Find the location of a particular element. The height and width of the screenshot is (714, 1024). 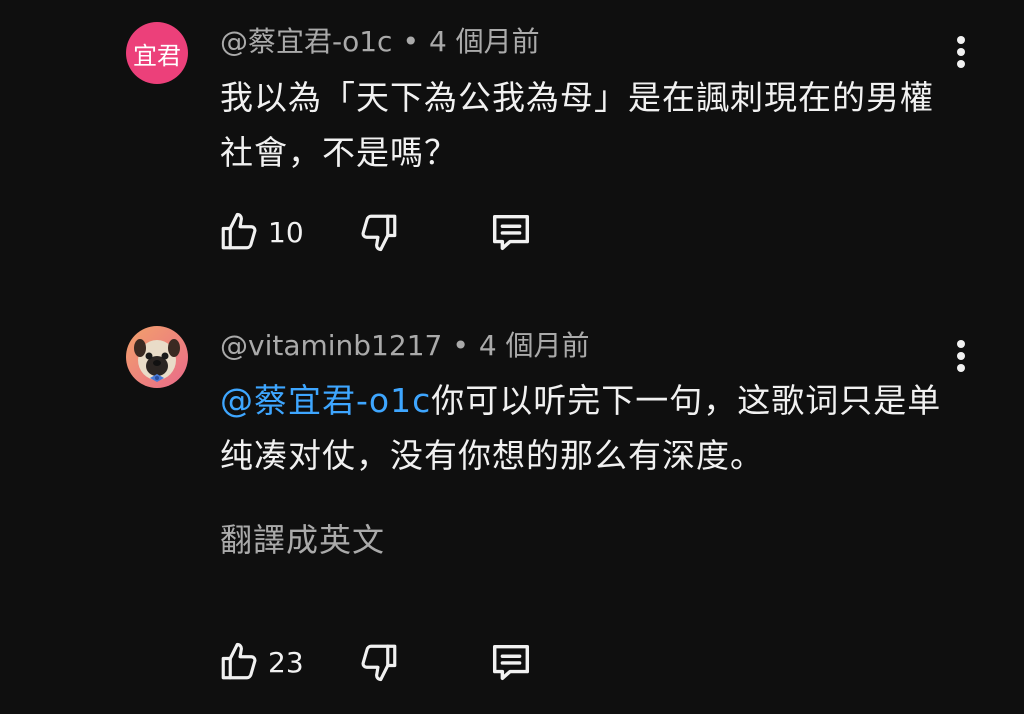

comment-meta: @vitaminb1217 • 4 個月前 is located at coordinates (405, 346).